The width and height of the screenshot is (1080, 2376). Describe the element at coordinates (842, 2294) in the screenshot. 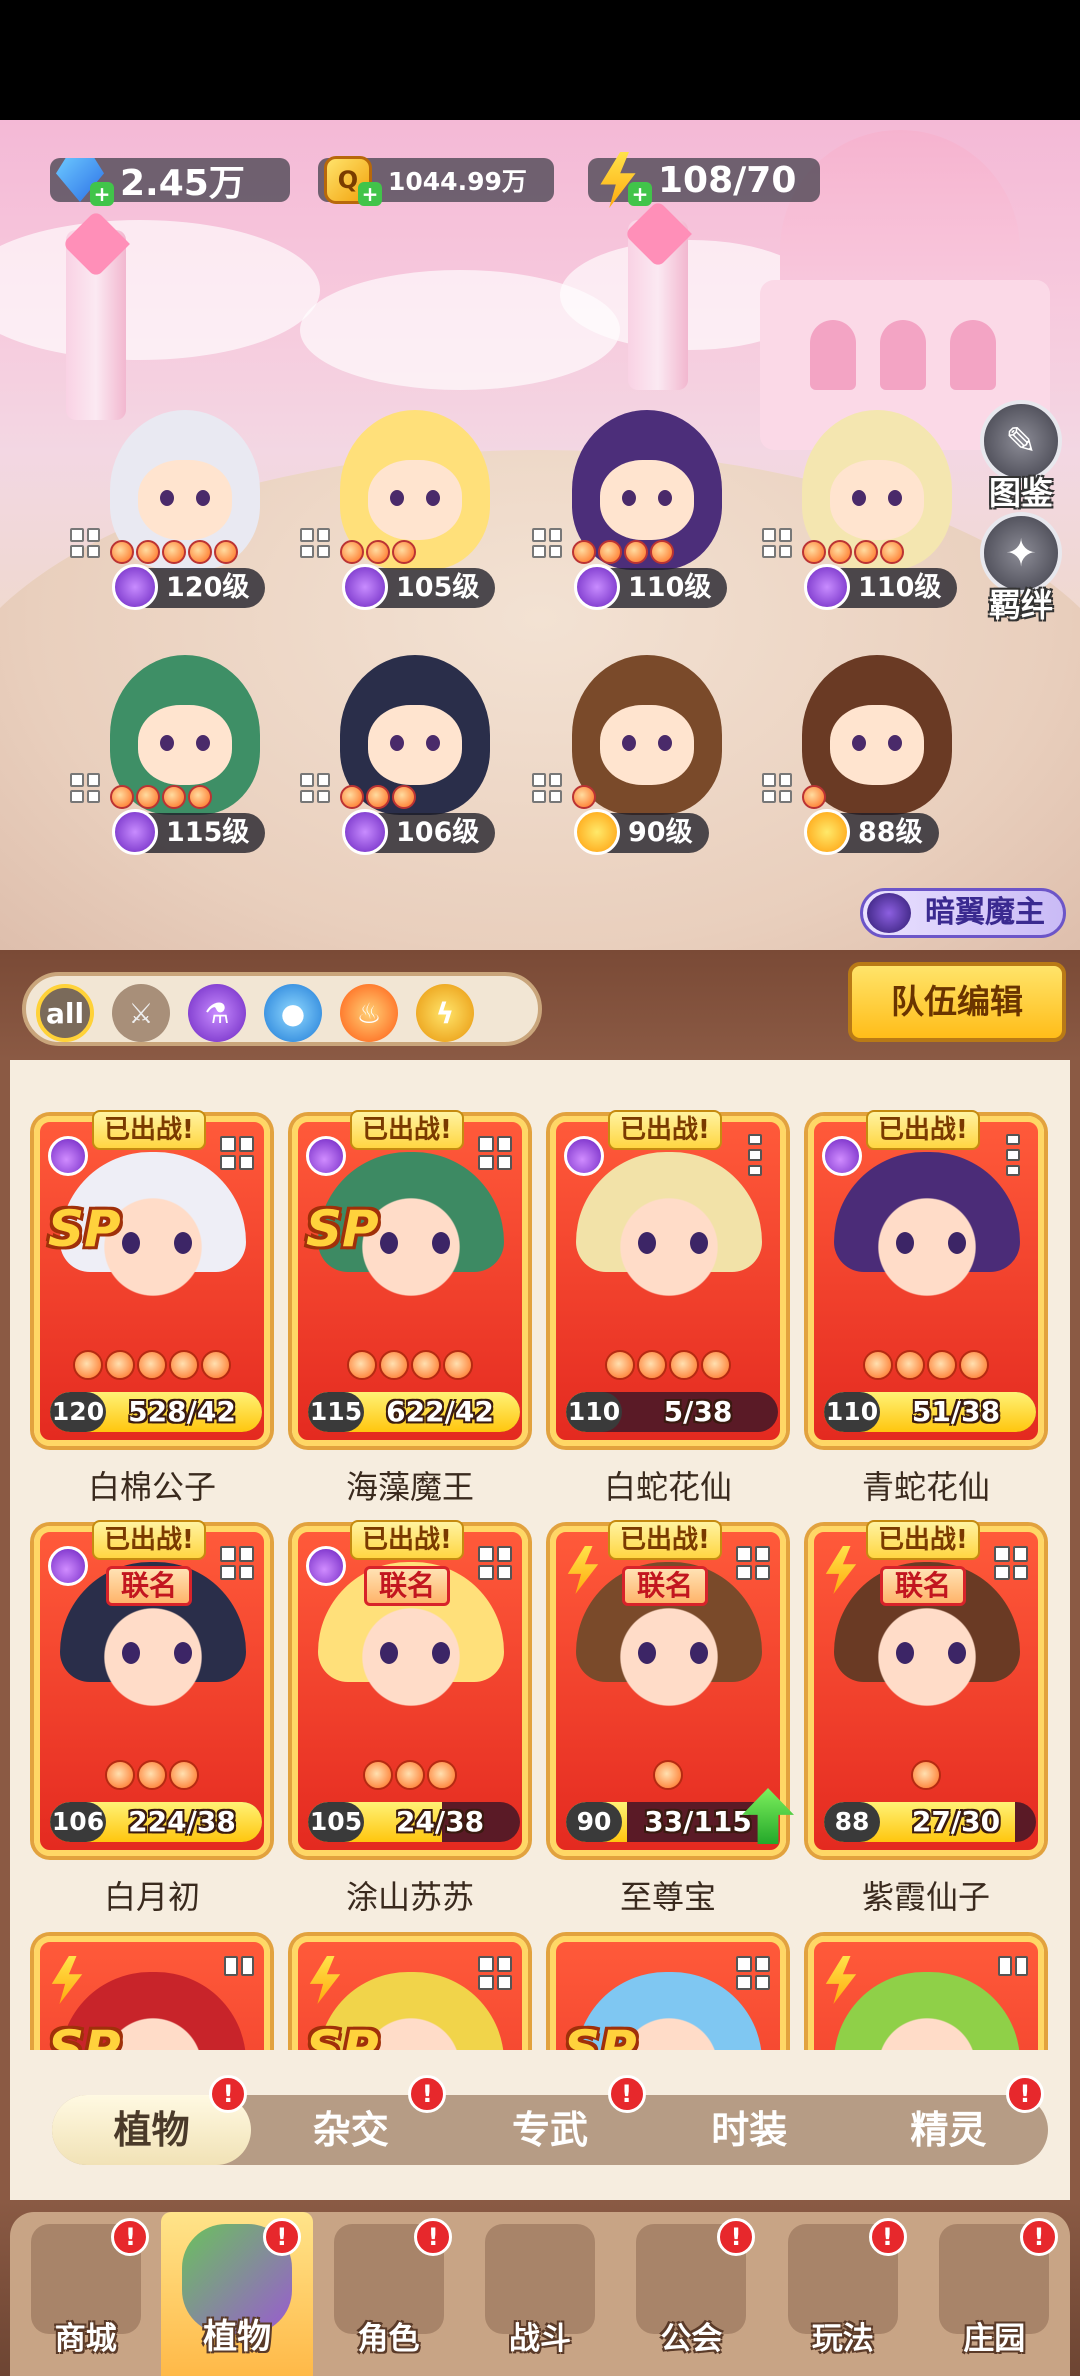

I see `nav-gameplay: 玩法!` at that location.